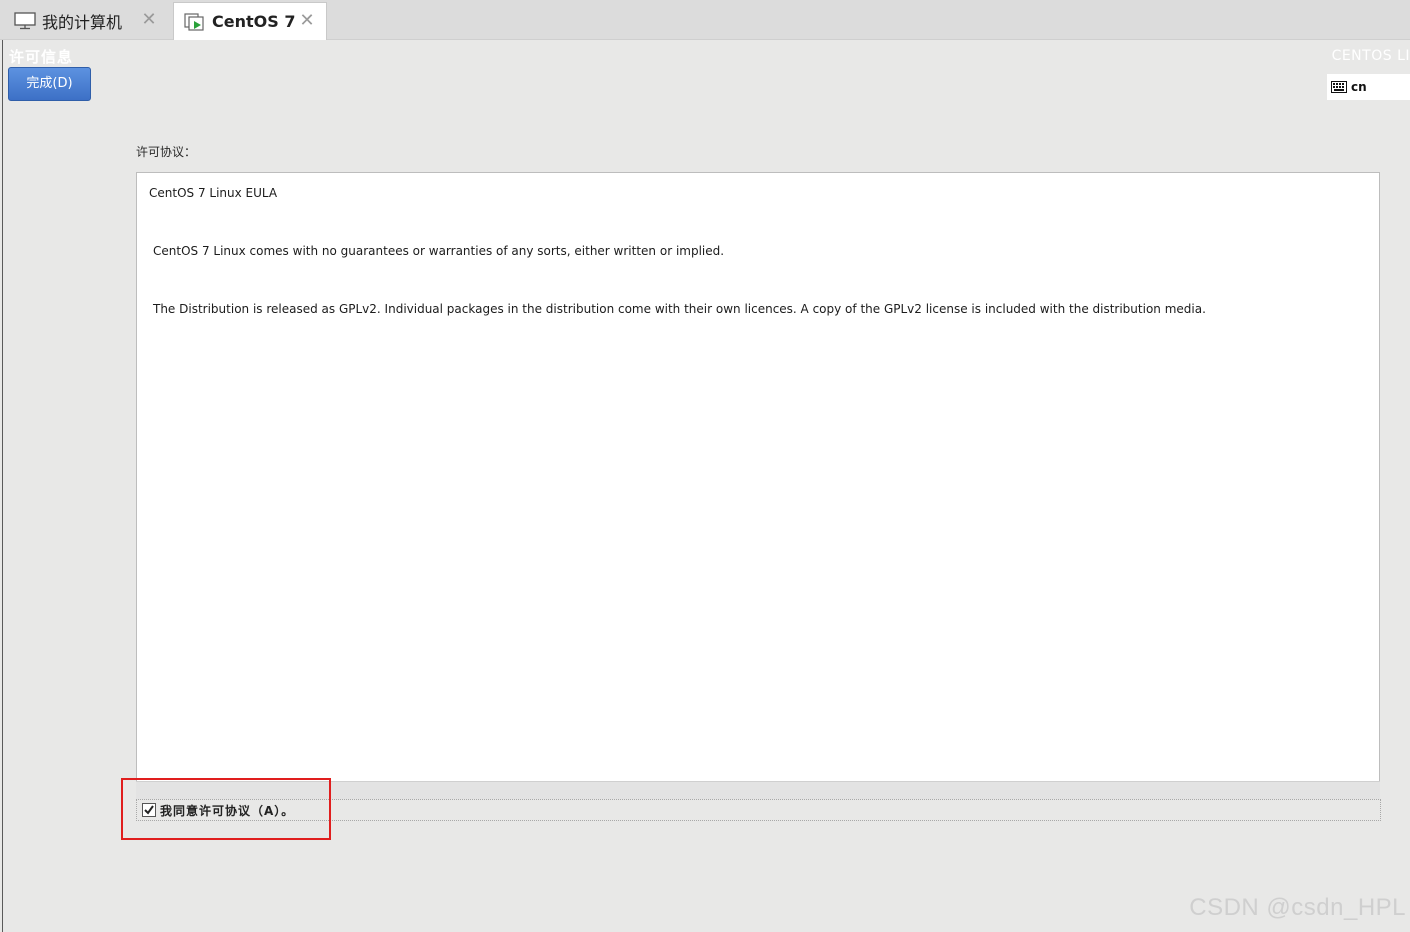 The image size is (1410, 932). Describe the element at coordinates (705, 20) in the screenshot. I see `tab-bar: 我的计算机 ✕ CentOS 7 ✕` at that location.